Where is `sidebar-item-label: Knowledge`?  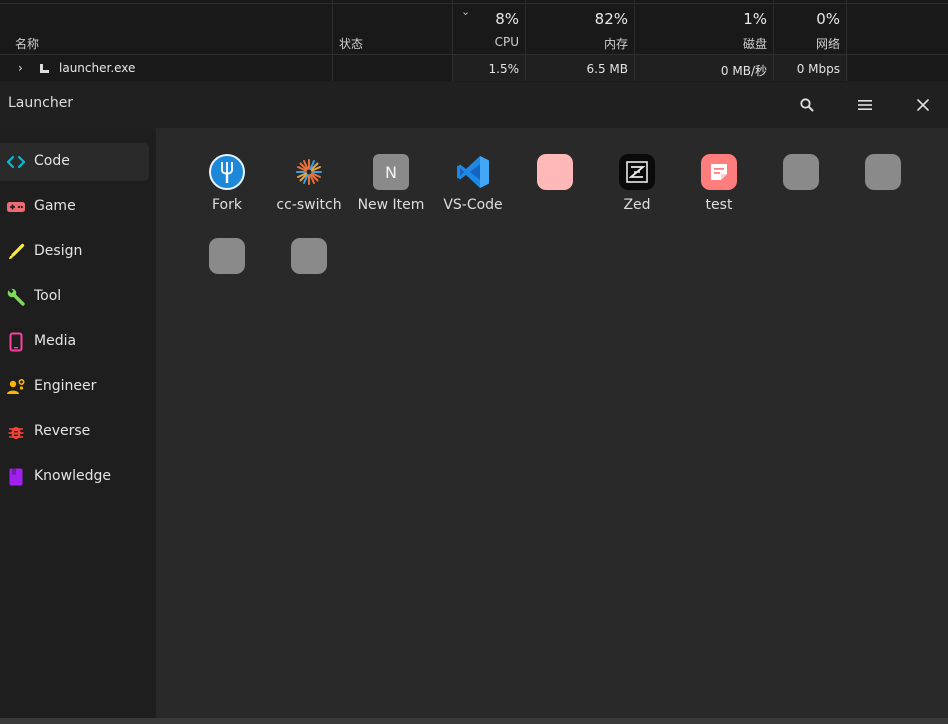
sidebar-item-label: Knowledge is located at coordinates (72, 476).